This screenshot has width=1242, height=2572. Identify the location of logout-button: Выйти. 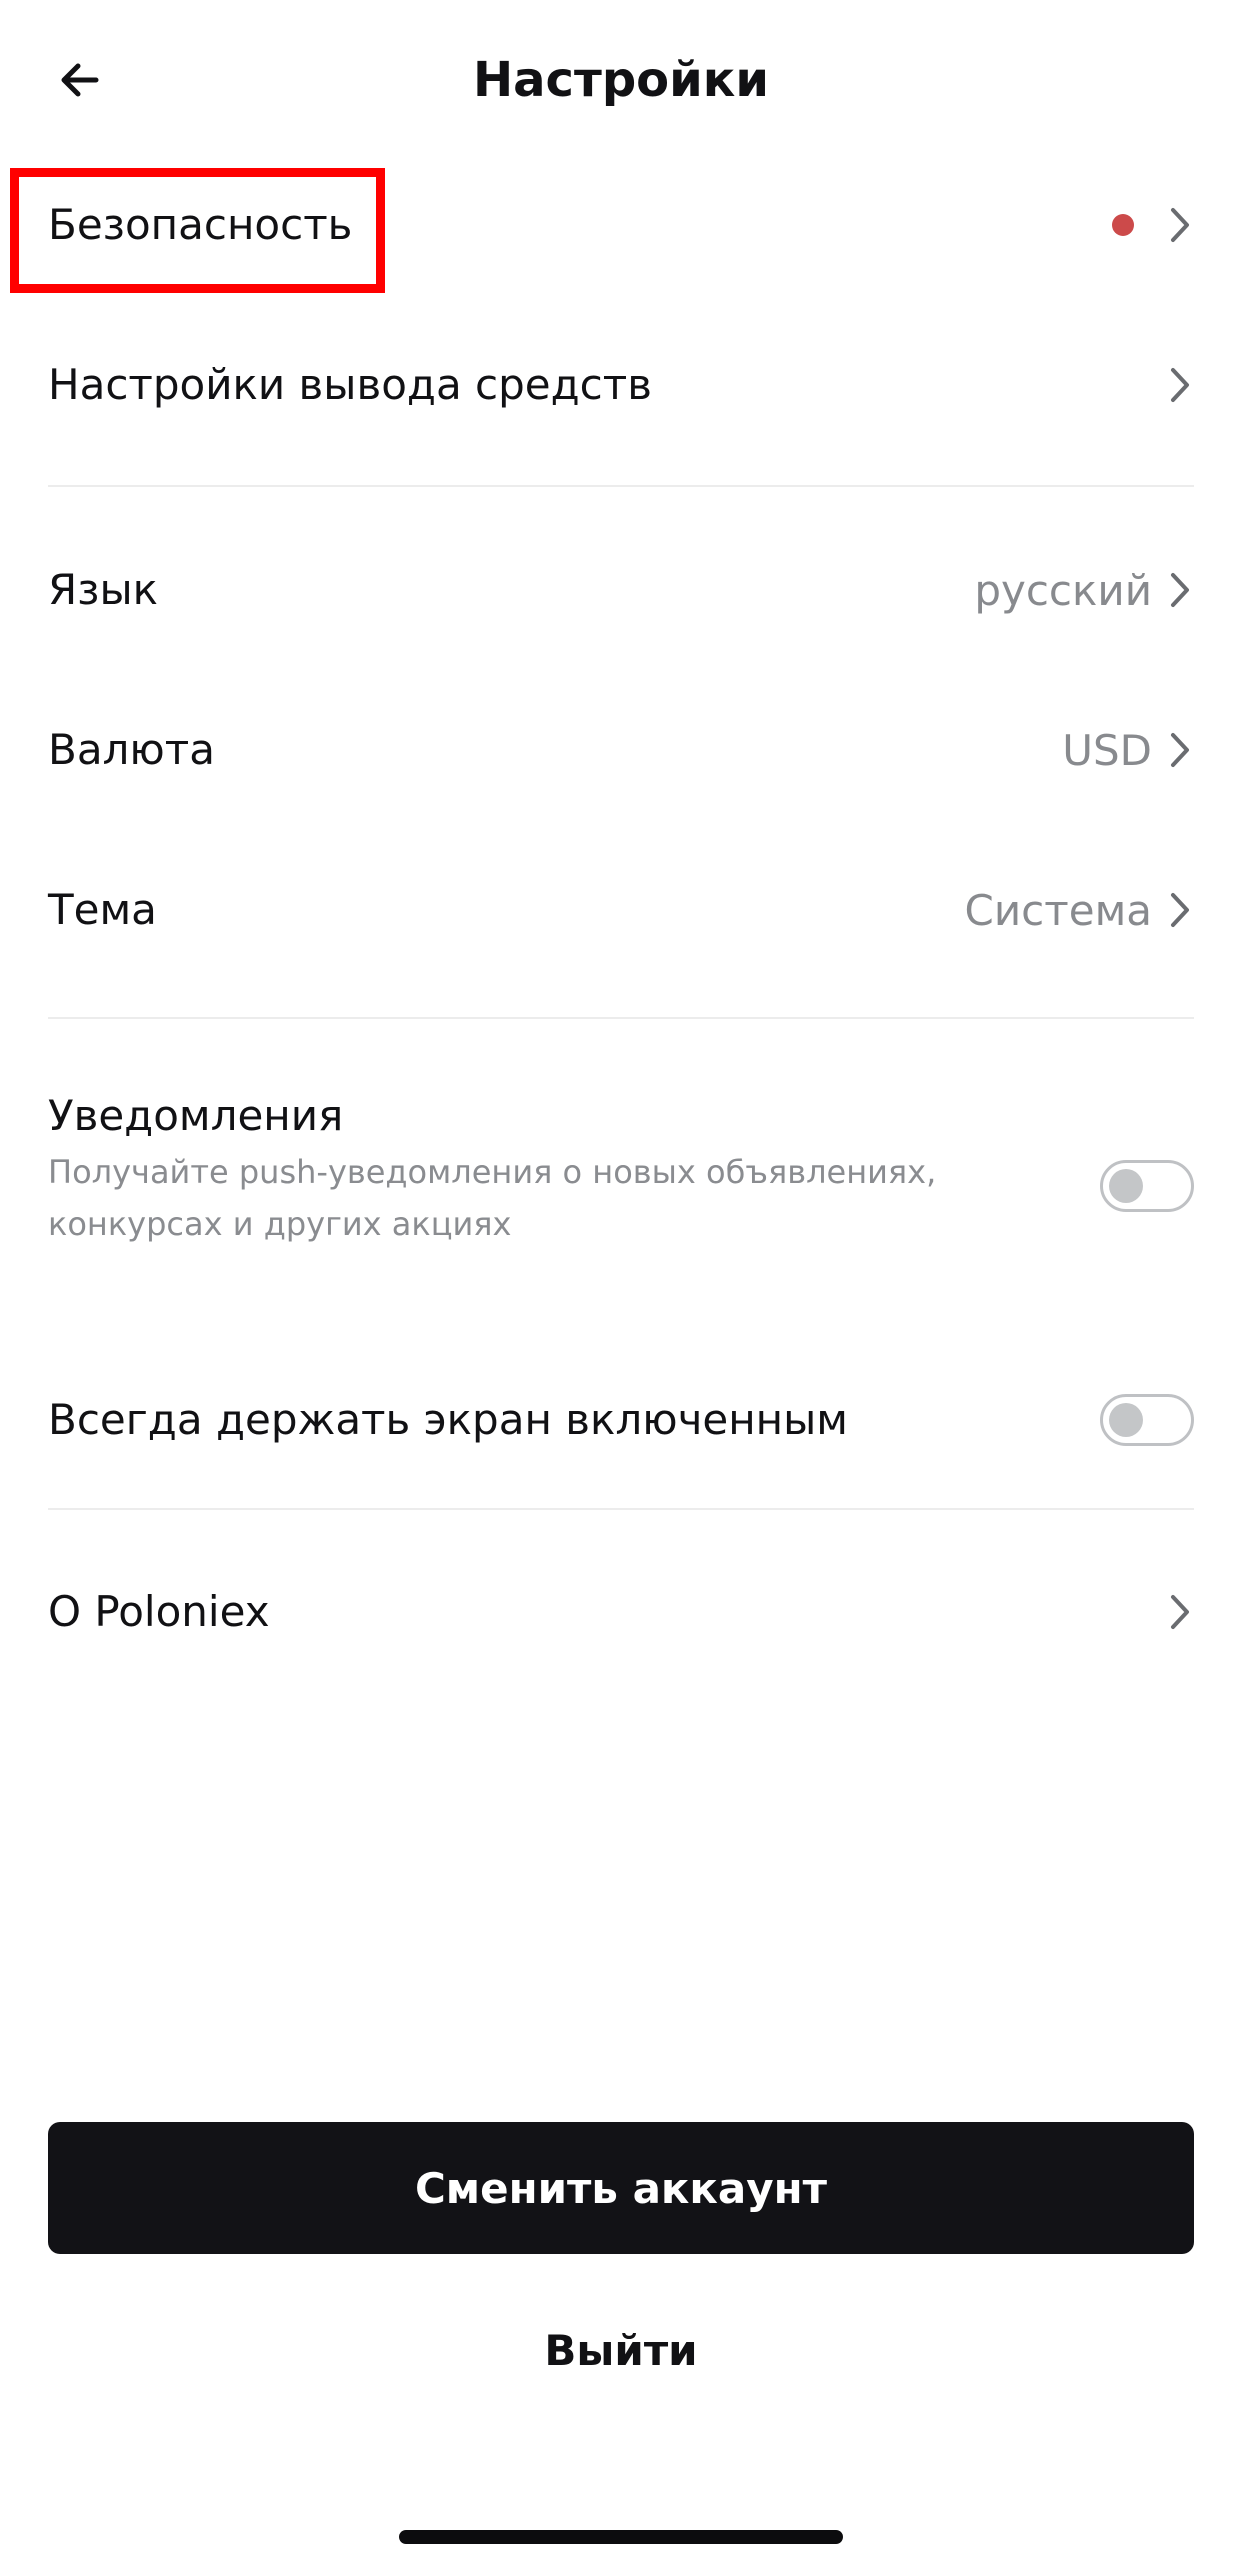
(621, 2351).